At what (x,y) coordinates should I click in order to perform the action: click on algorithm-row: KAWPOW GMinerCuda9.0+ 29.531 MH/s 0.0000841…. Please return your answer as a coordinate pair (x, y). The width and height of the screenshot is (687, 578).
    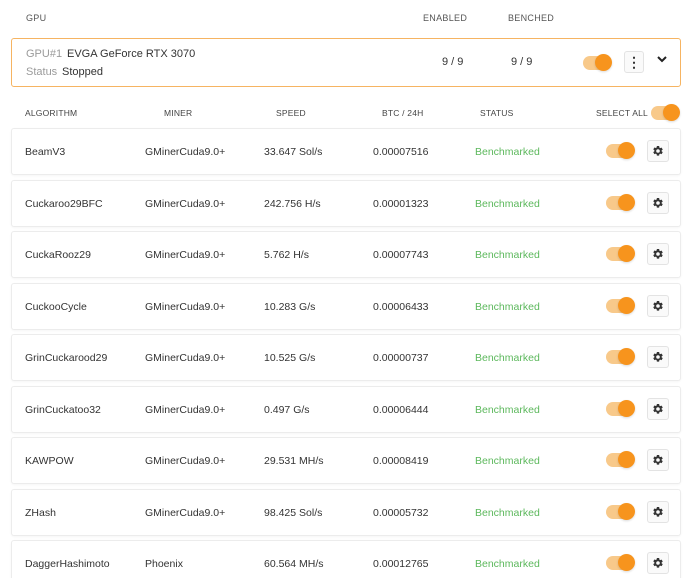
    Looking at the image, I should click on (346, 460).